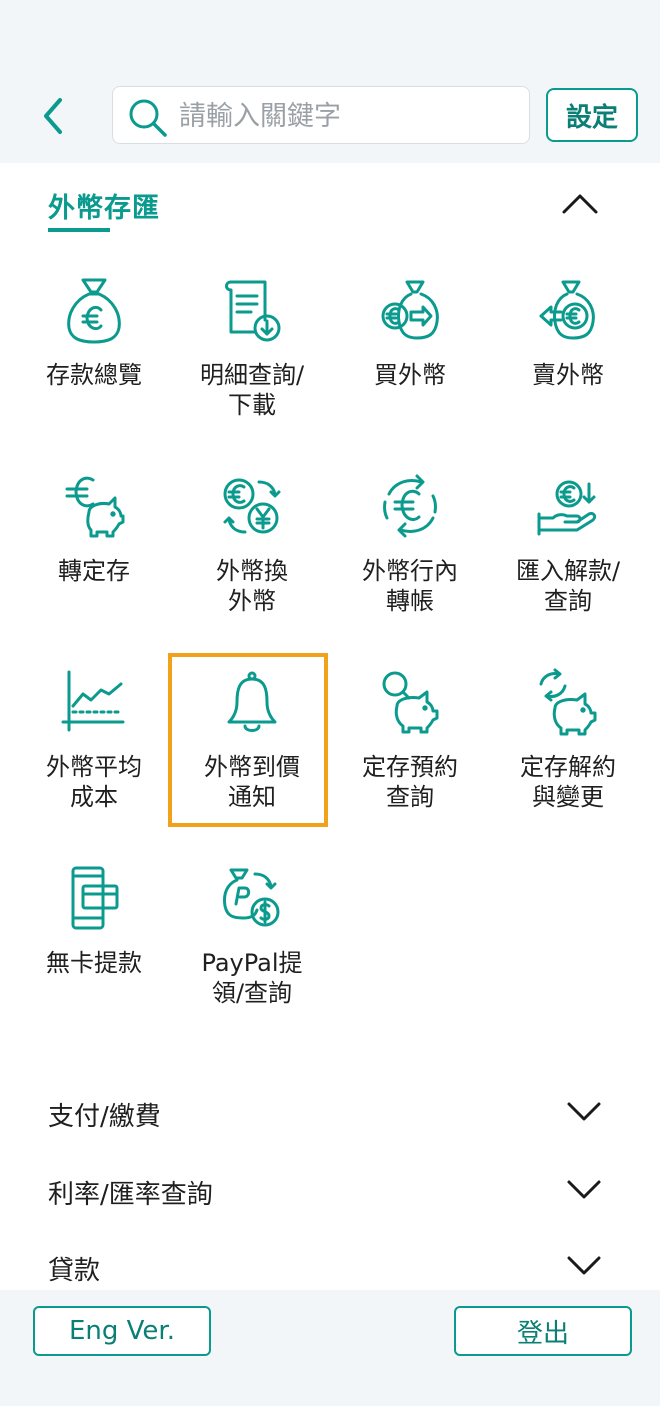  I want to click on piggy-magnifier-icon, so click(410, 702).